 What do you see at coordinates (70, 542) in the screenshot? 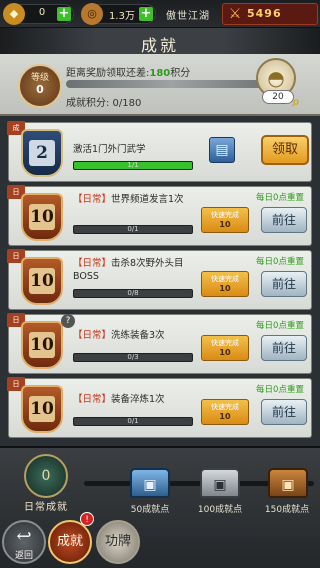
I see `achievements-button: 成就` at bounding box center [70, 542].